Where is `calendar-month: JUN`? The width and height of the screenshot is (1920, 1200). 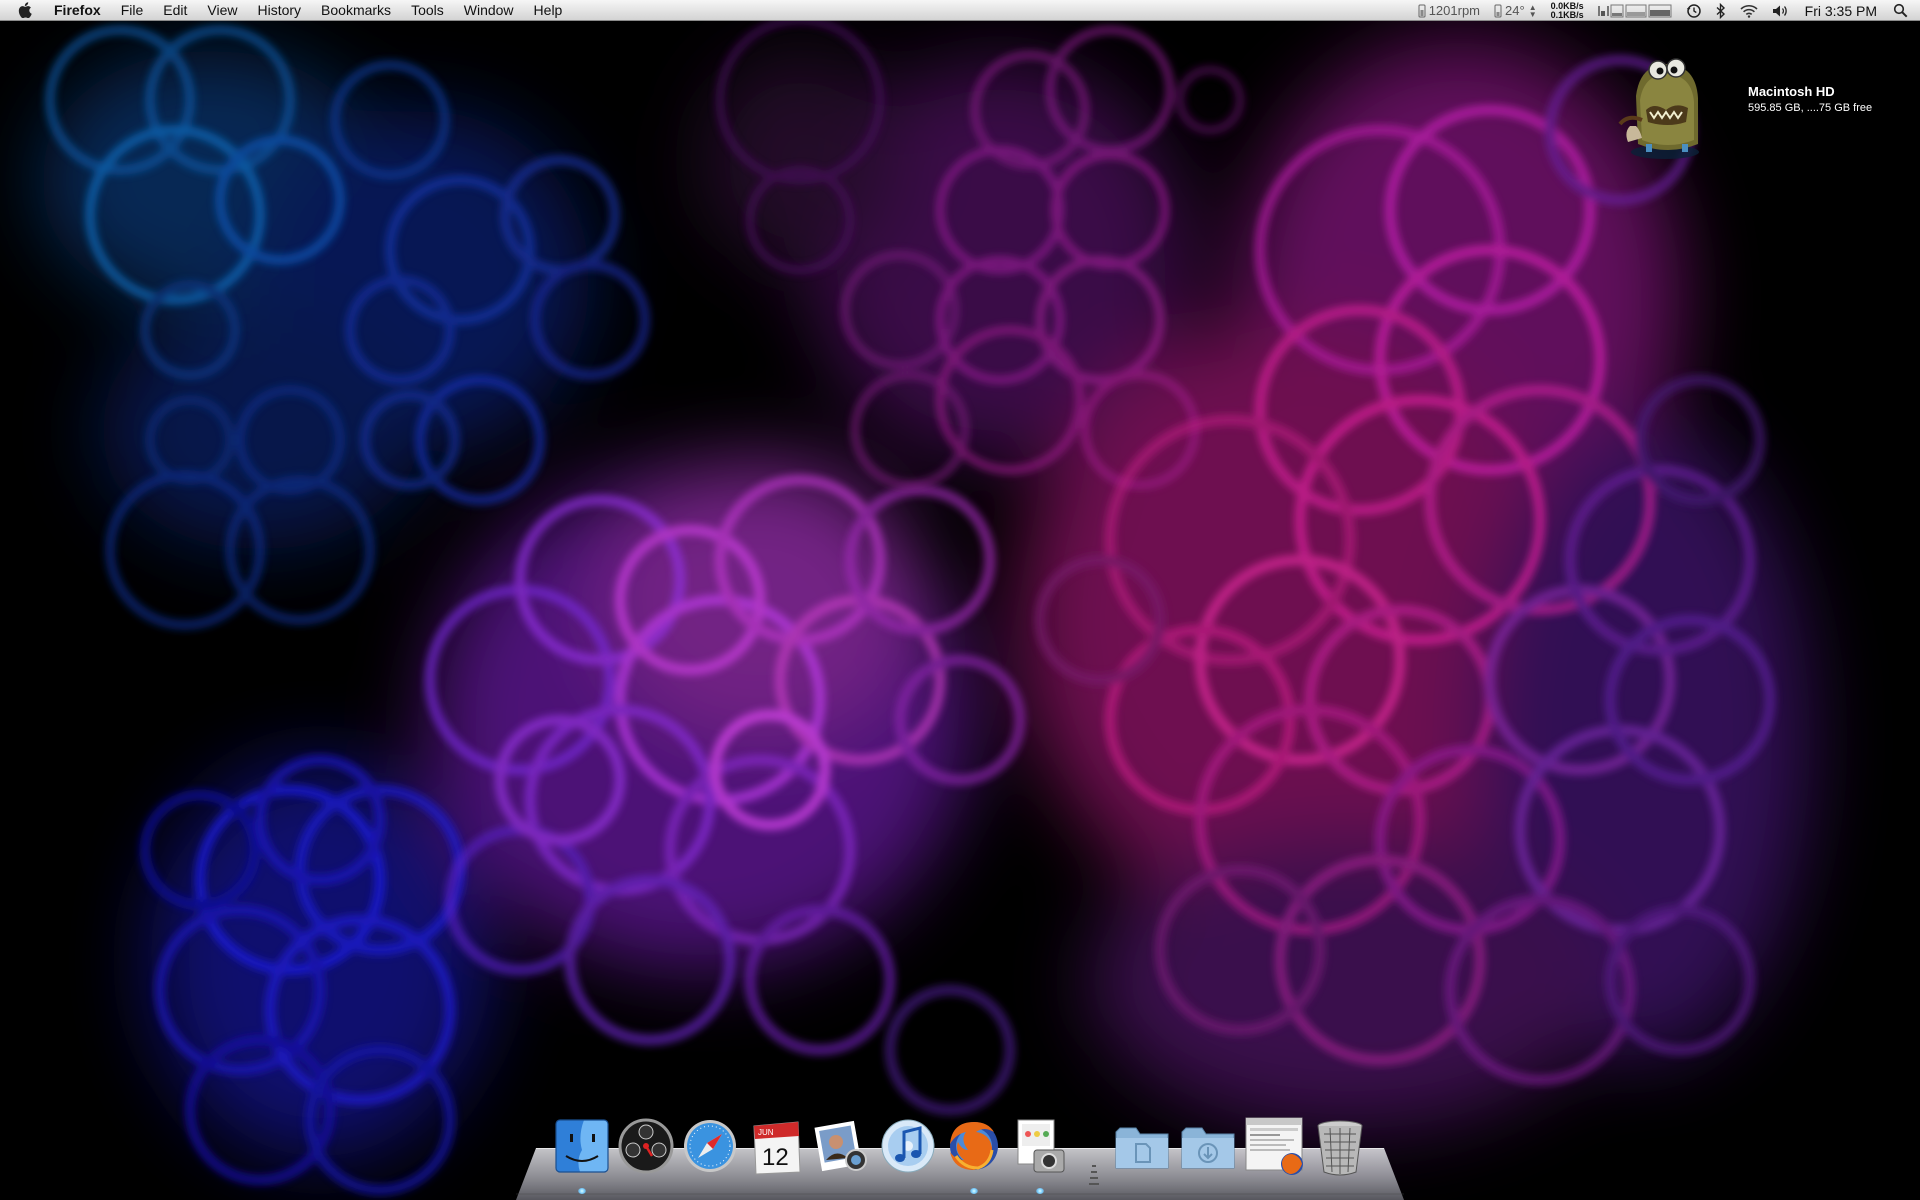
calendar-month: JUN is located at coordinates (766, 1132).